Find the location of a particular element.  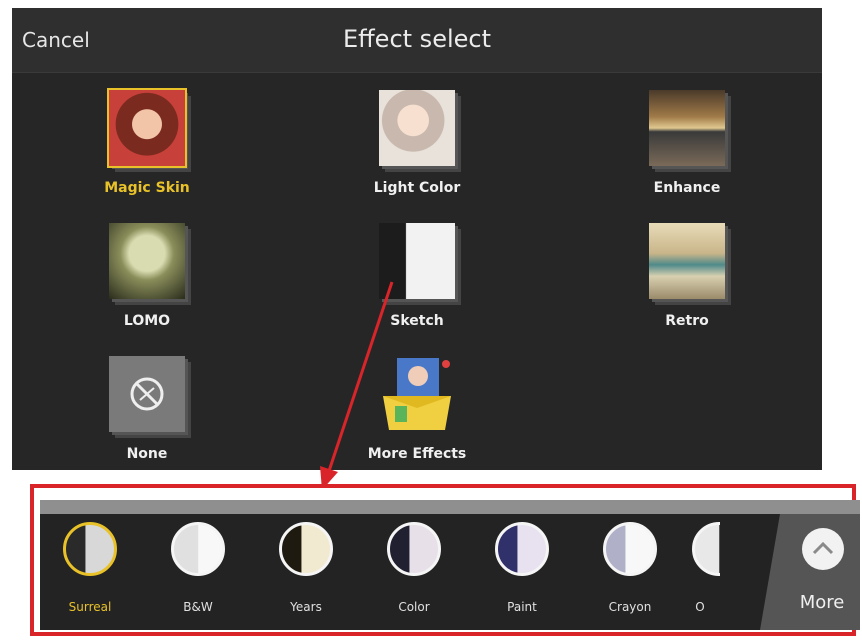

strip-item-label: O is located at coordinates (700, 607).